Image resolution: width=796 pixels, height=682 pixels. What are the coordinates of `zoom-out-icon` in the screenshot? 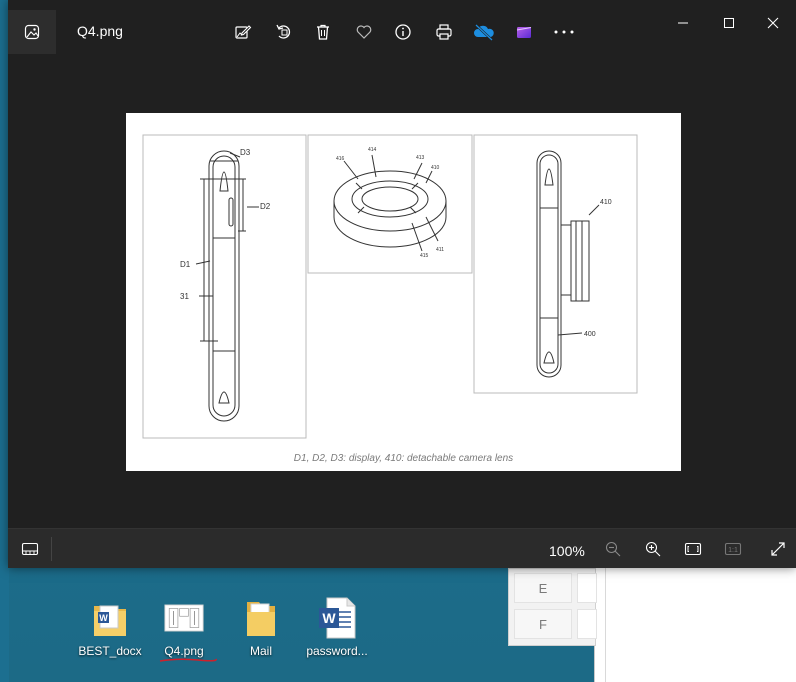 It's located at (613, 549).